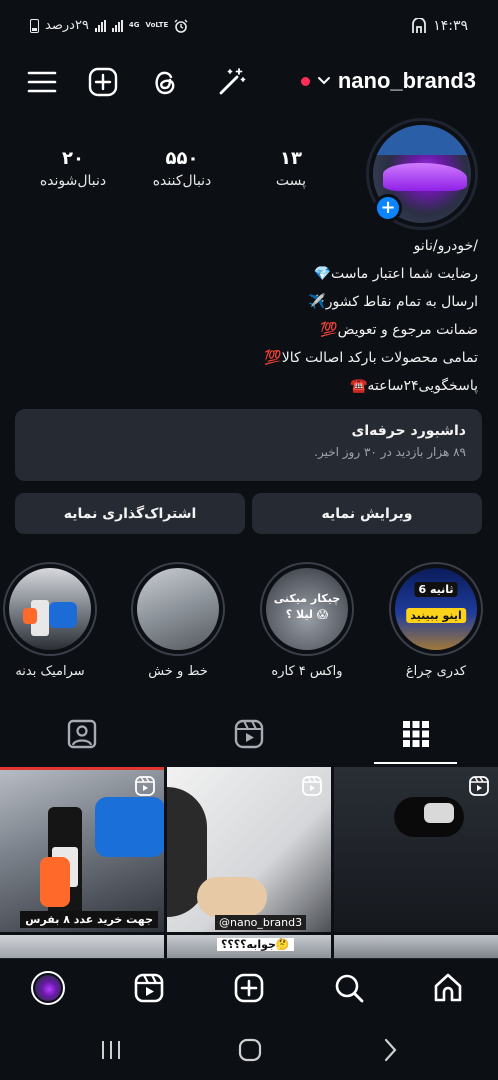 This screenshot has width=498, height=1080. Describe the element at coordinates (291, 181) in the screenshot. I see `posts-label: پست` at that location.